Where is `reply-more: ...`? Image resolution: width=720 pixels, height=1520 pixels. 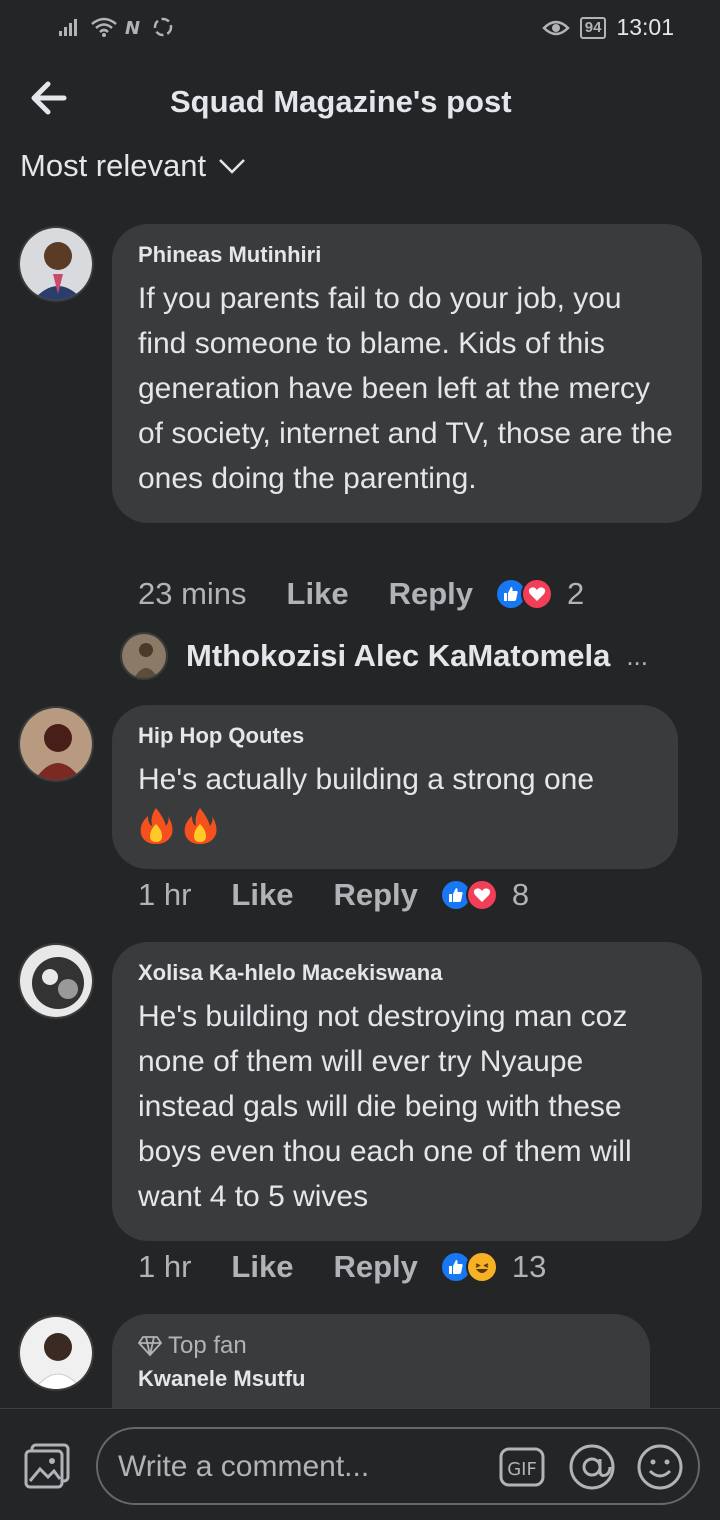
reply-more: ... is located at coordinates (637, 655).